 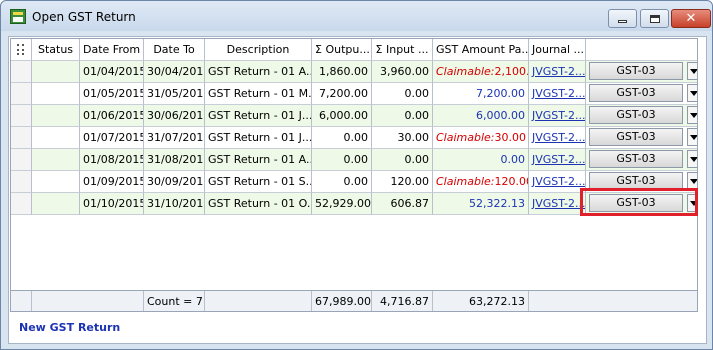 What do you see at coordinates (174, 160) in the screenshot?
I see `date-to-cell: 31/08/2015` at bounding box center [174, 160].